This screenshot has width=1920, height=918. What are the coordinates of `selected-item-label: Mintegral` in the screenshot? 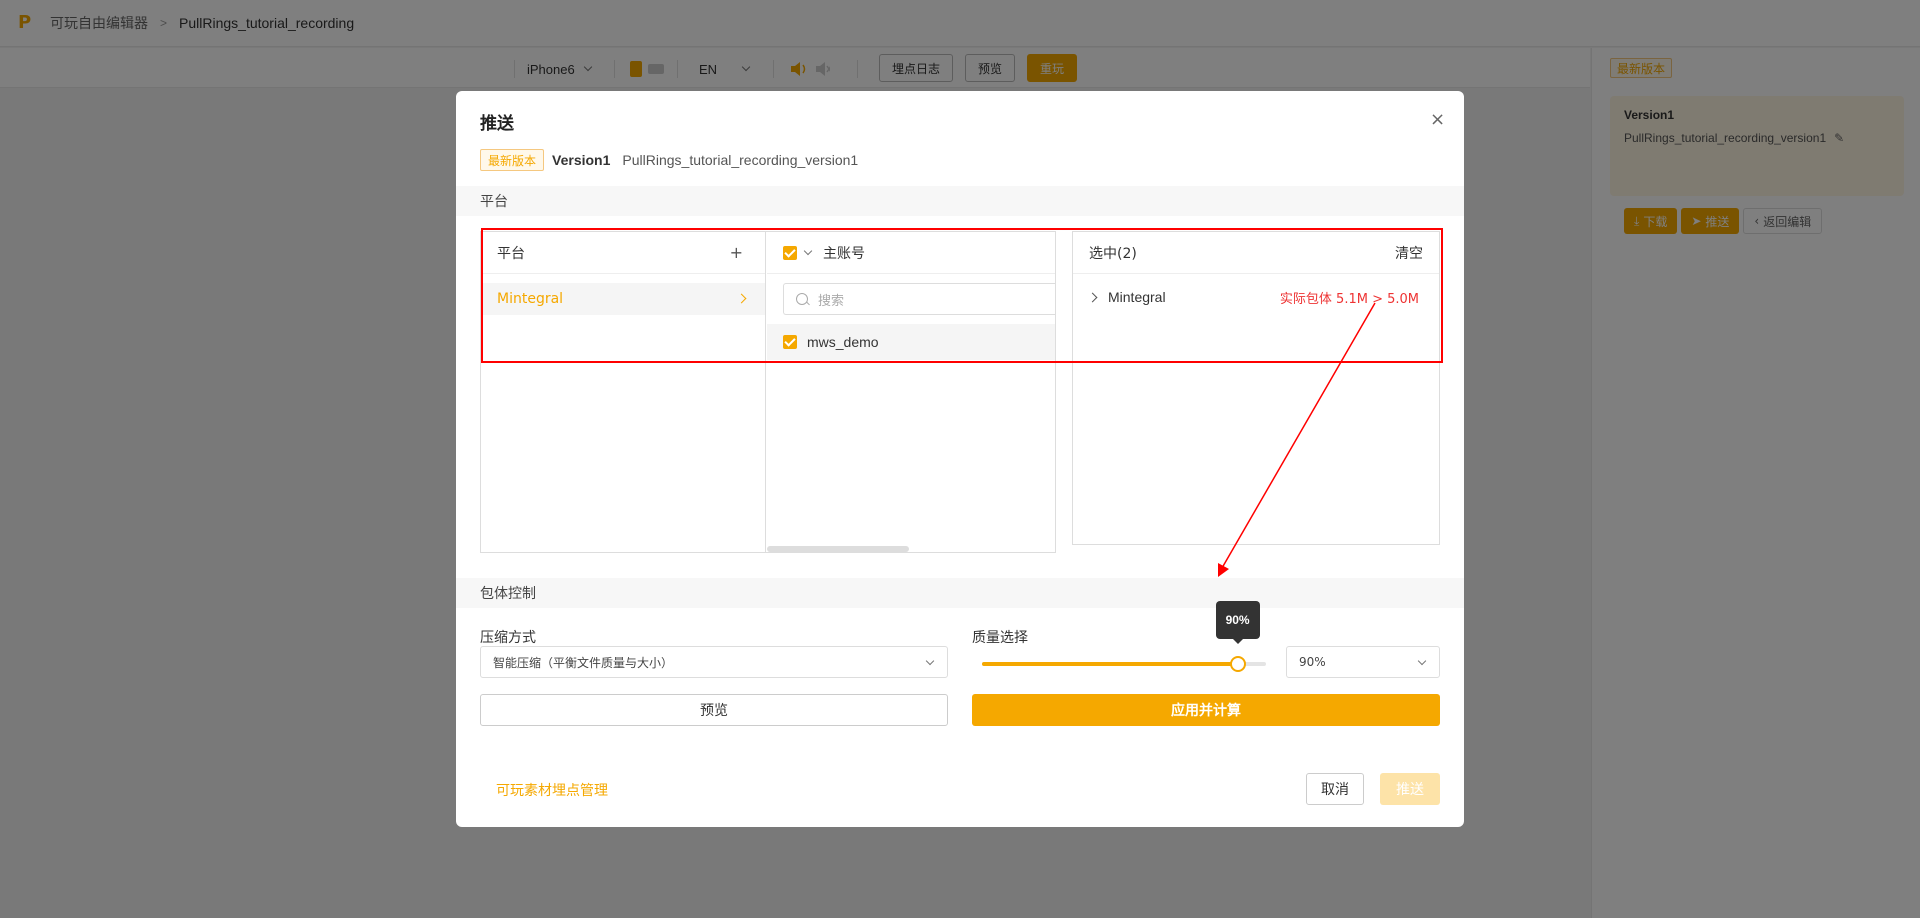 It's located at (1137, 297).